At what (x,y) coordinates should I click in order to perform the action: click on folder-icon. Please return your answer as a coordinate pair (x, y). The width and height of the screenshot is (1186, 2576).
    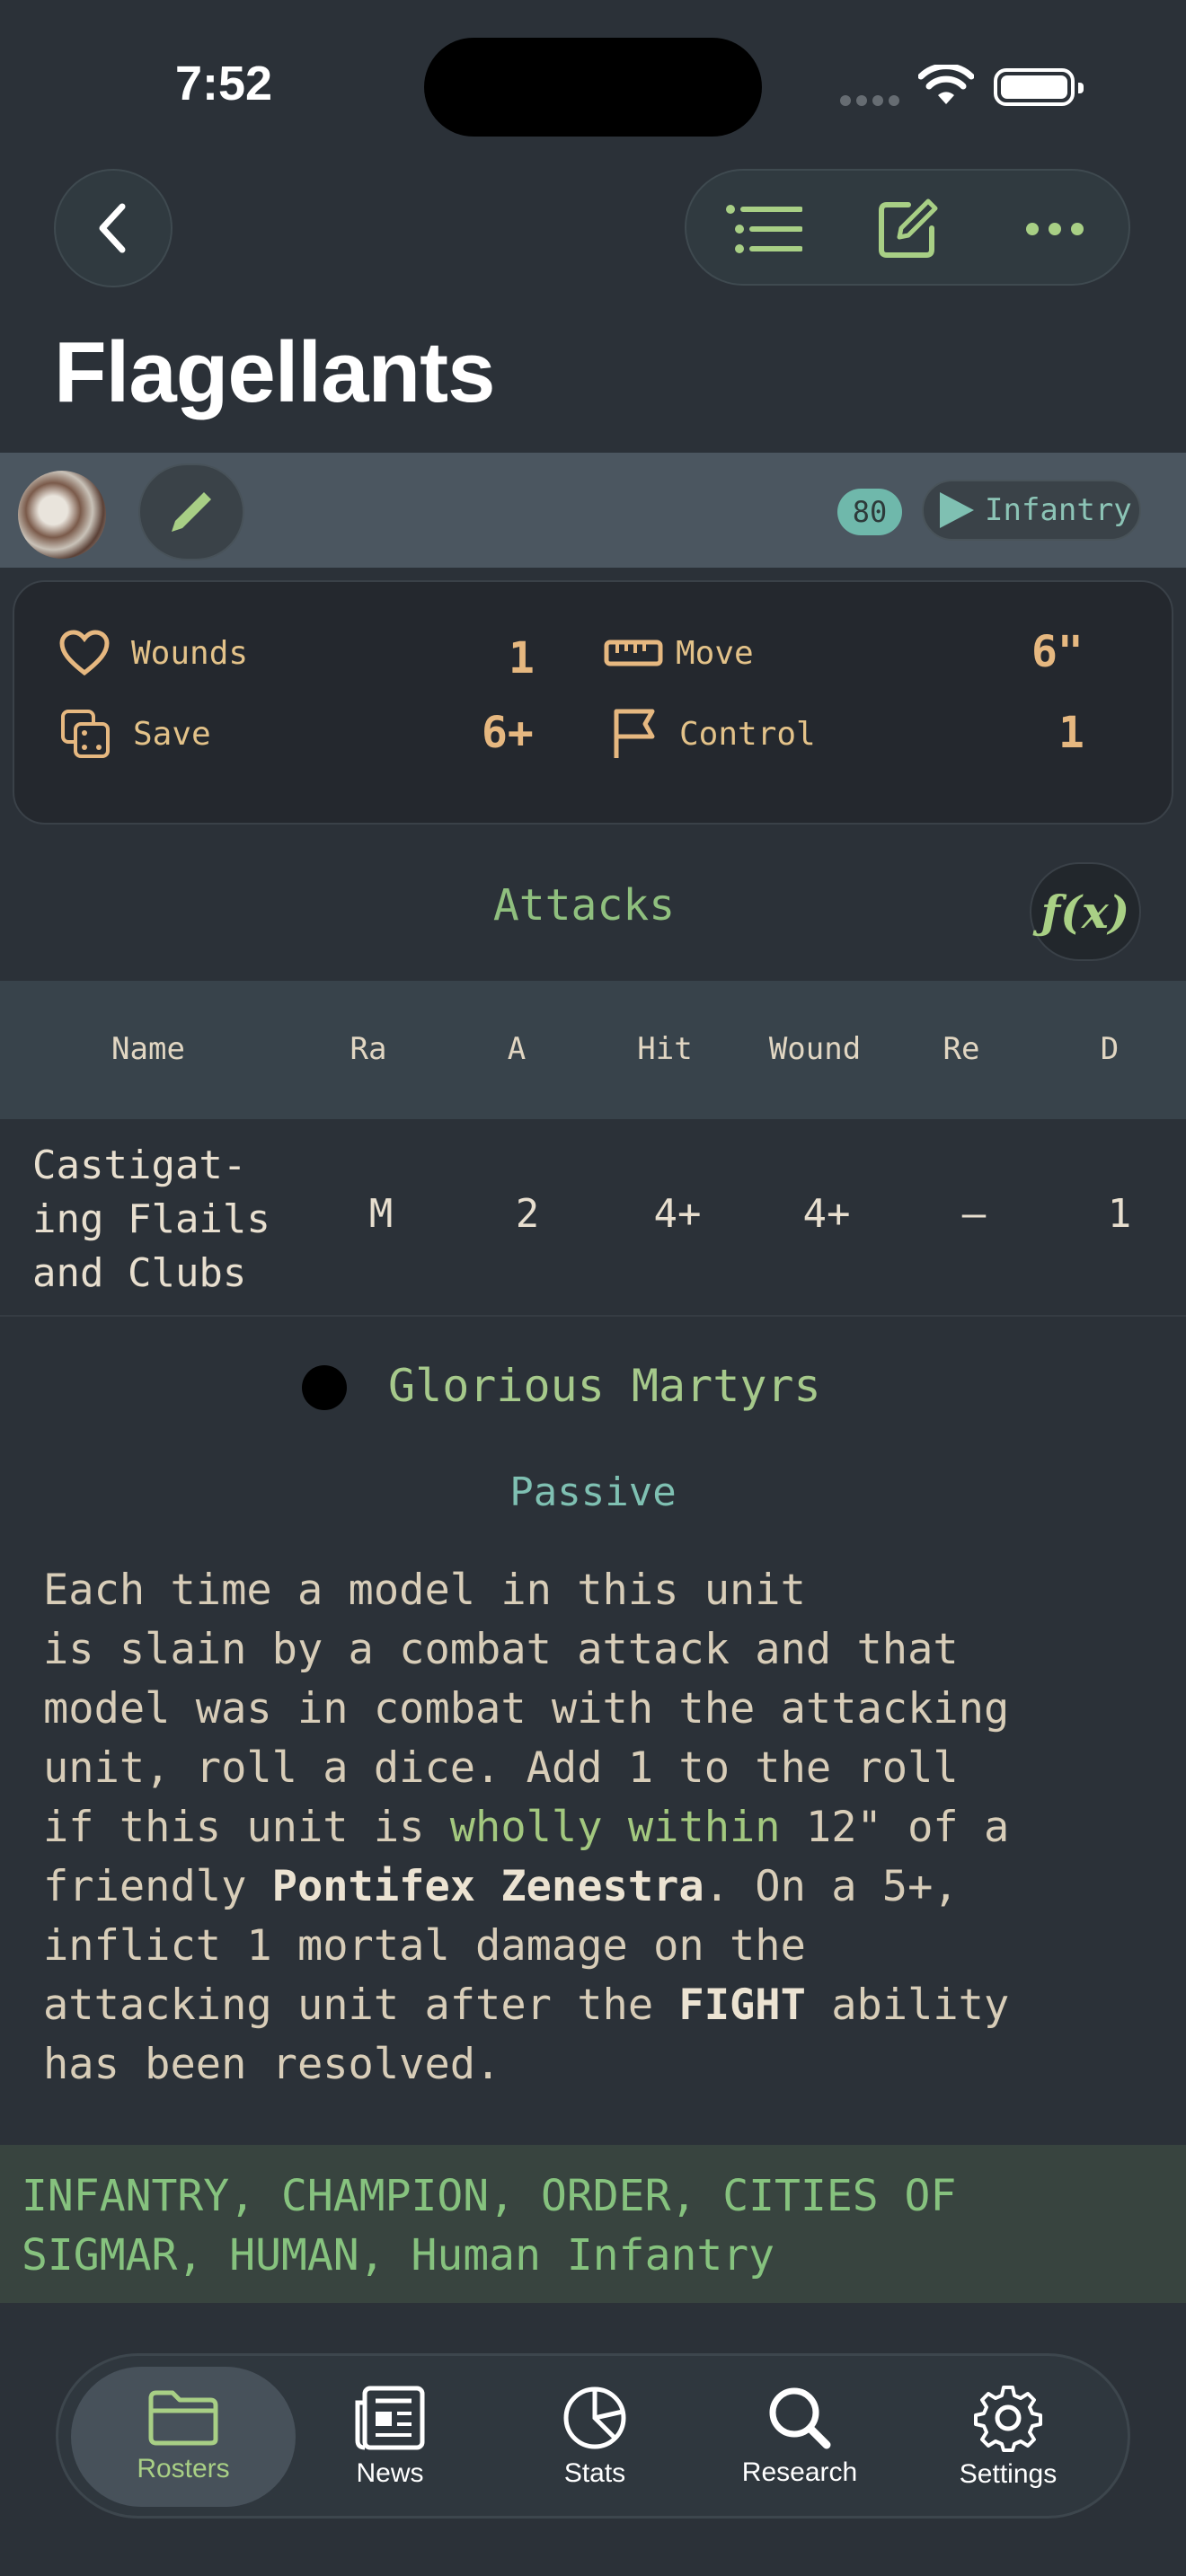
    Looking at the image, I should click on (183, 2418).